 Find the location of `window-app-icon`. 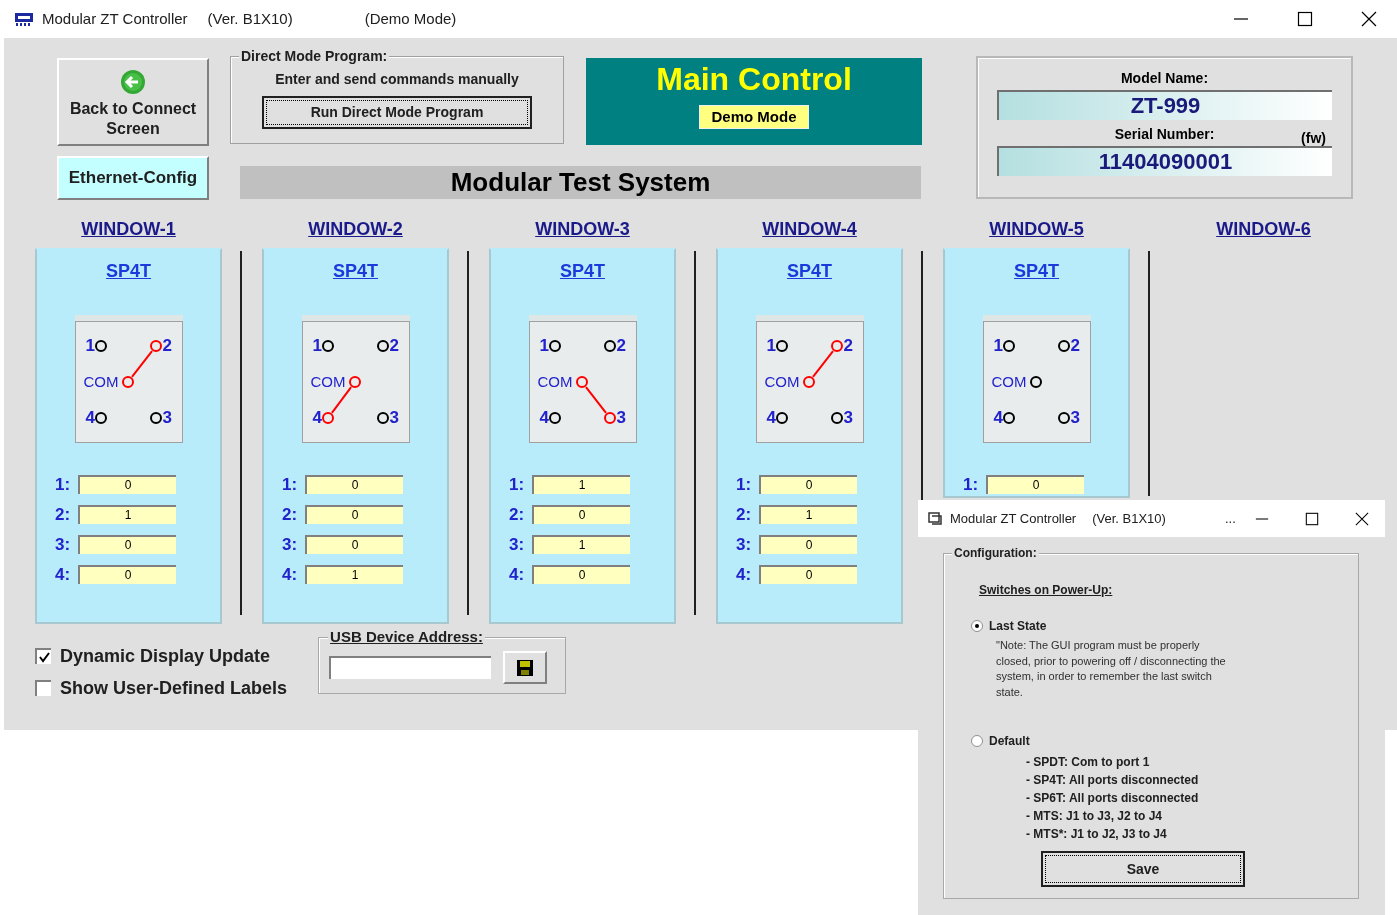

window-app-icon is located at coordinates (935, 518).